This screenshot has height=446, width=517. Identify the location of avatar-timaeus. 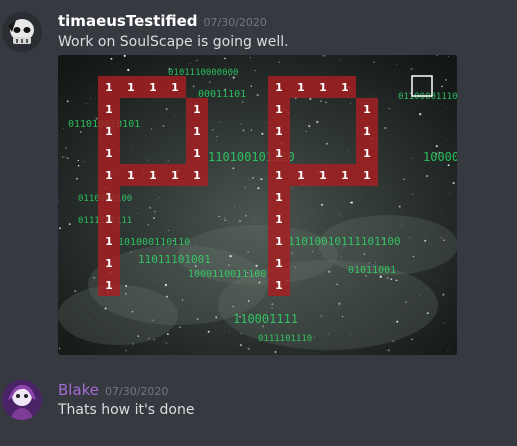
(22, 32).